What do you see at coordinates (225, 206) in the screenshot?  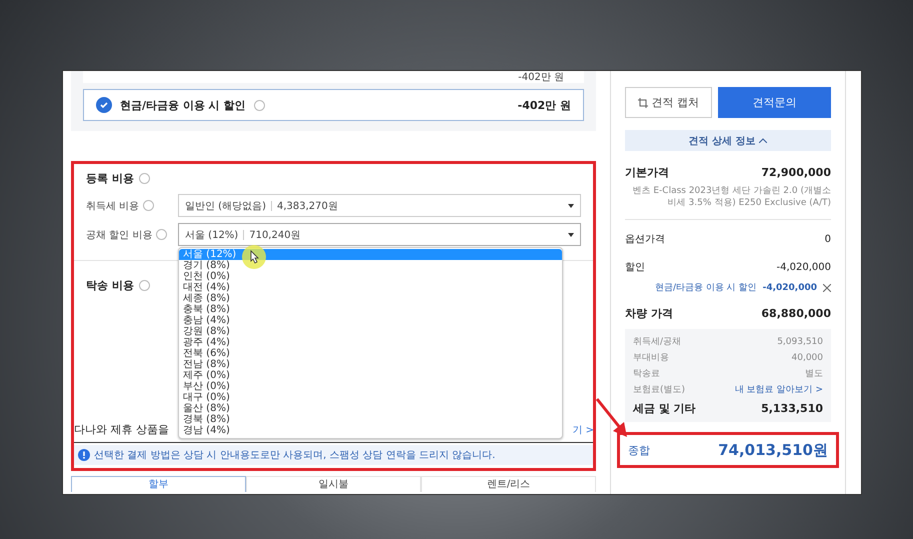 I see `select-value: 일반인 (해당없음)` at bounding box center [225, 206].